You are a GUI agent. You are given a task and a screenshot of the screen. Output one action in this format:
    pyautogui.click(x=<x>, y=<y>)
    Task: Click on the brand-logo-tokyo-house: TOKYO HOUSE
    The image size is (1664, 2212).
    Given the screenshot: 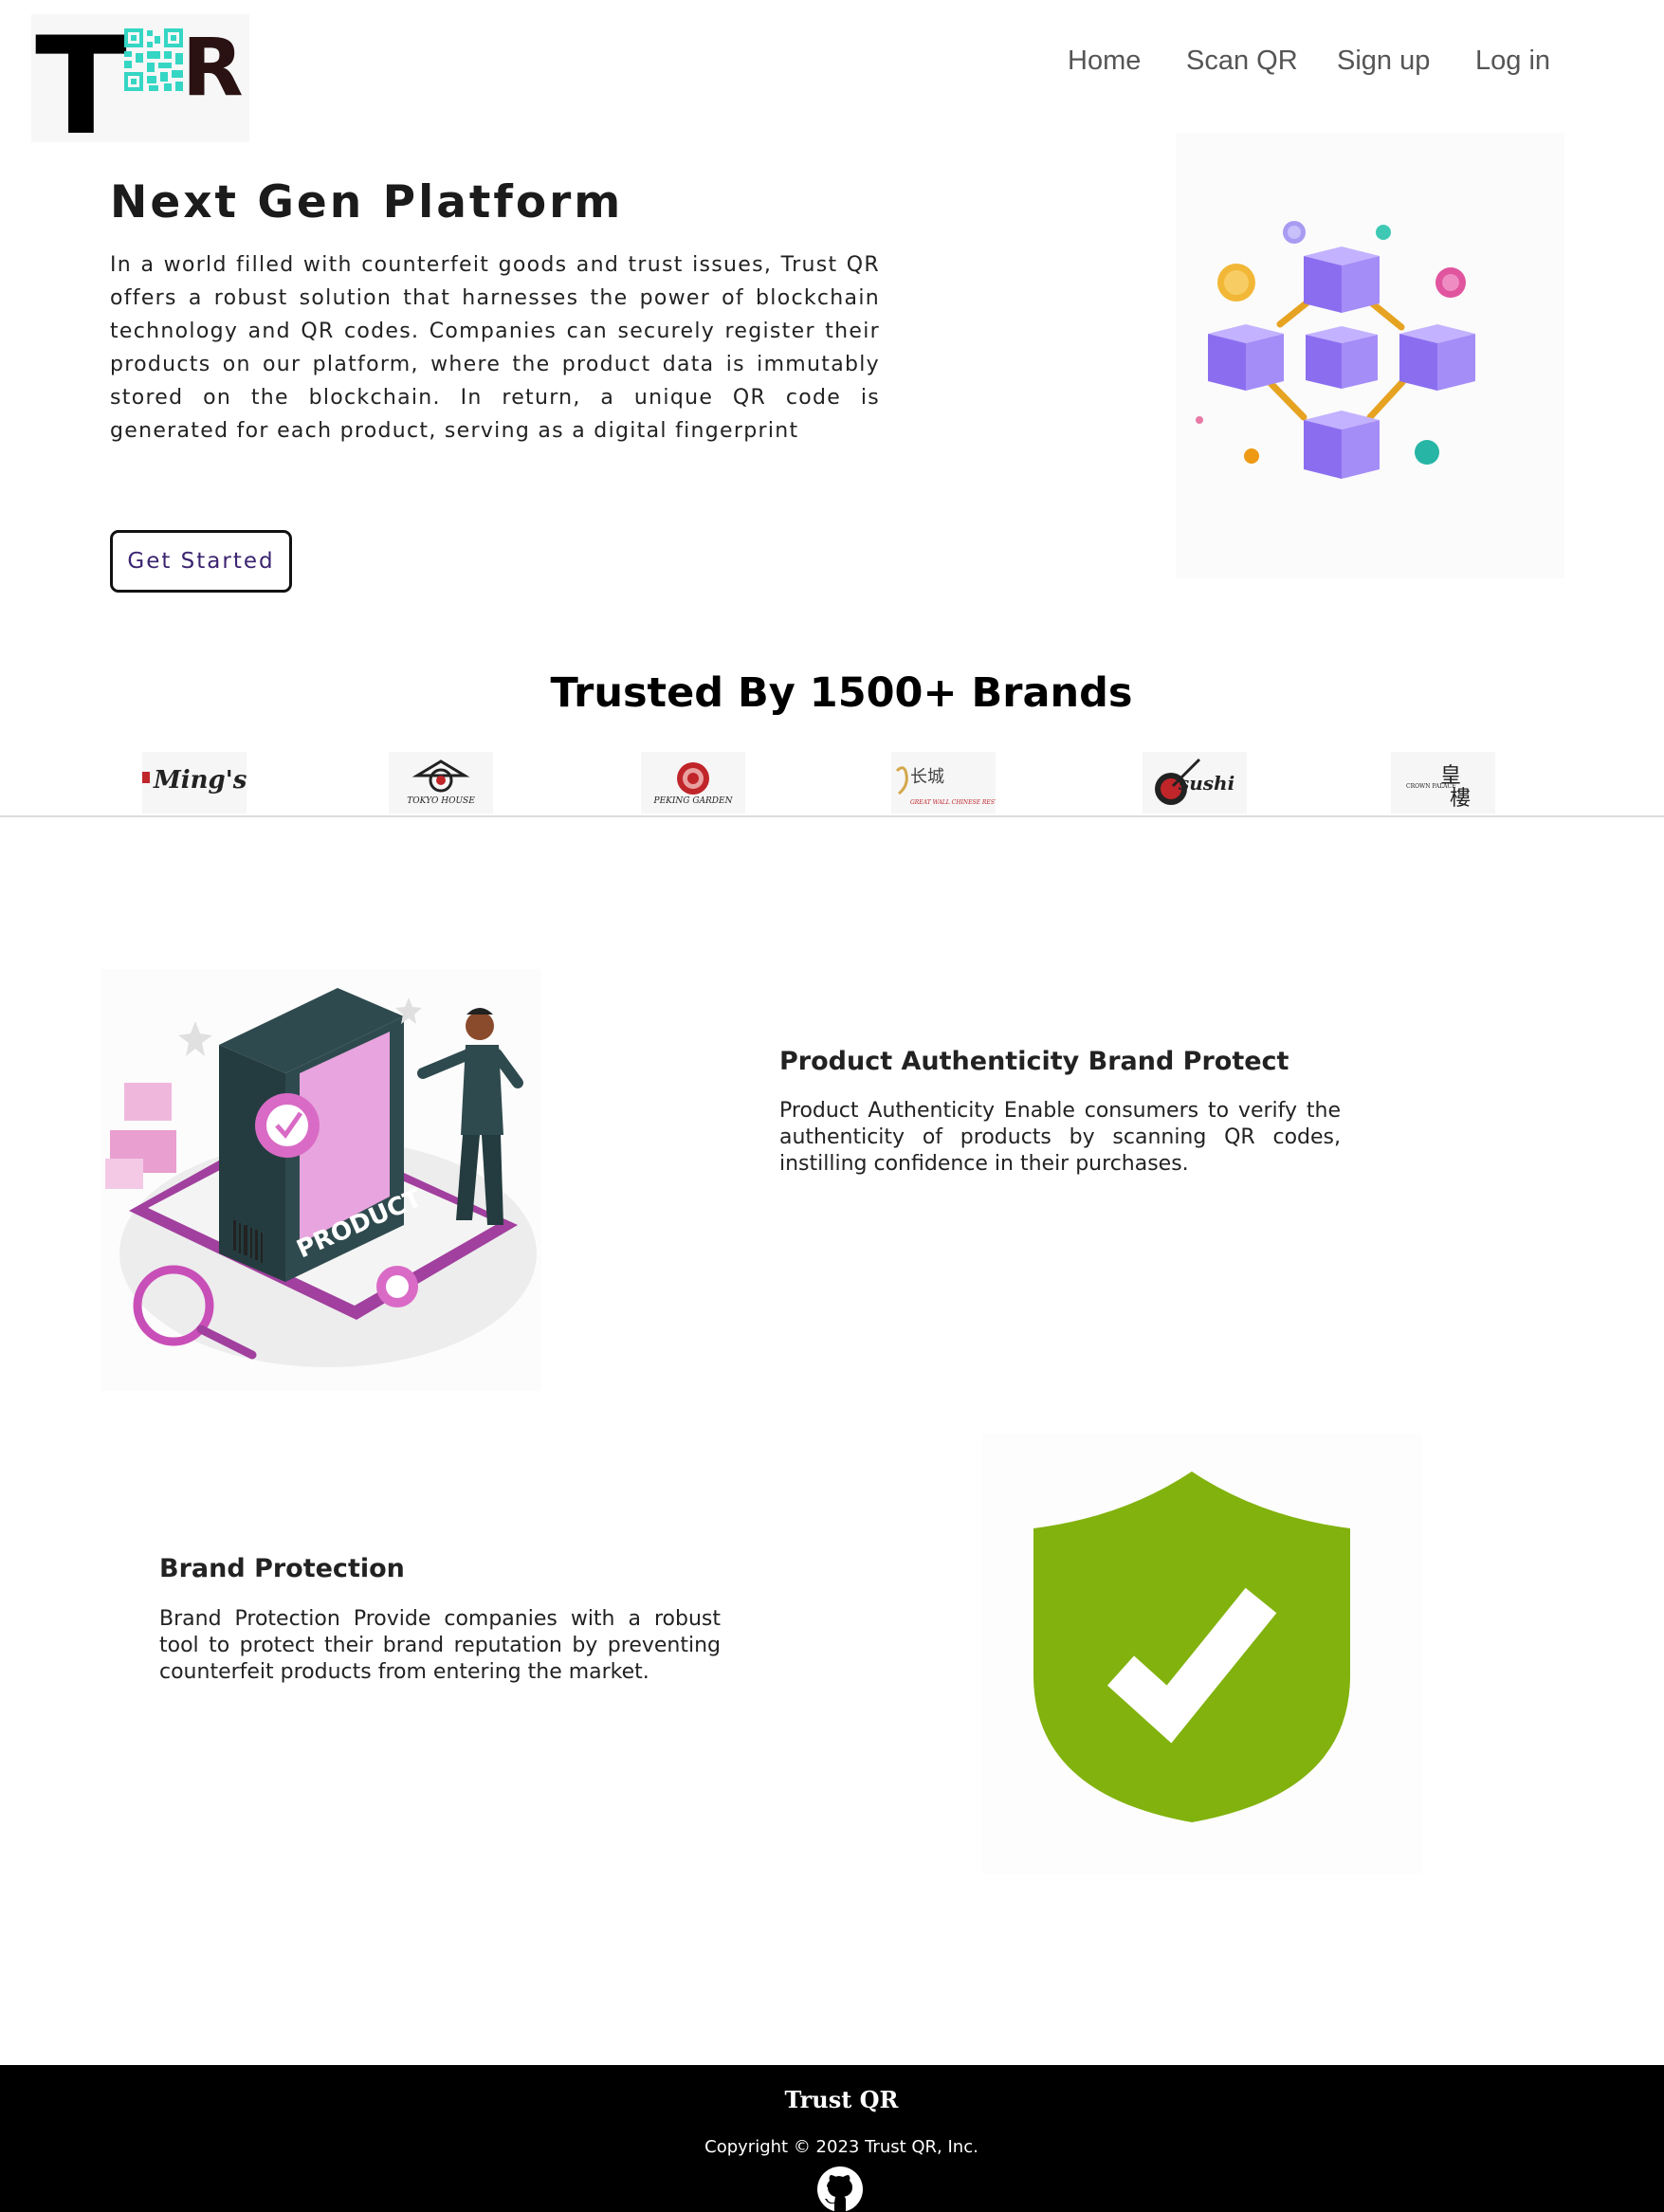 What is the action you would take?
    pyautogui.click(x=441, y=783)
    